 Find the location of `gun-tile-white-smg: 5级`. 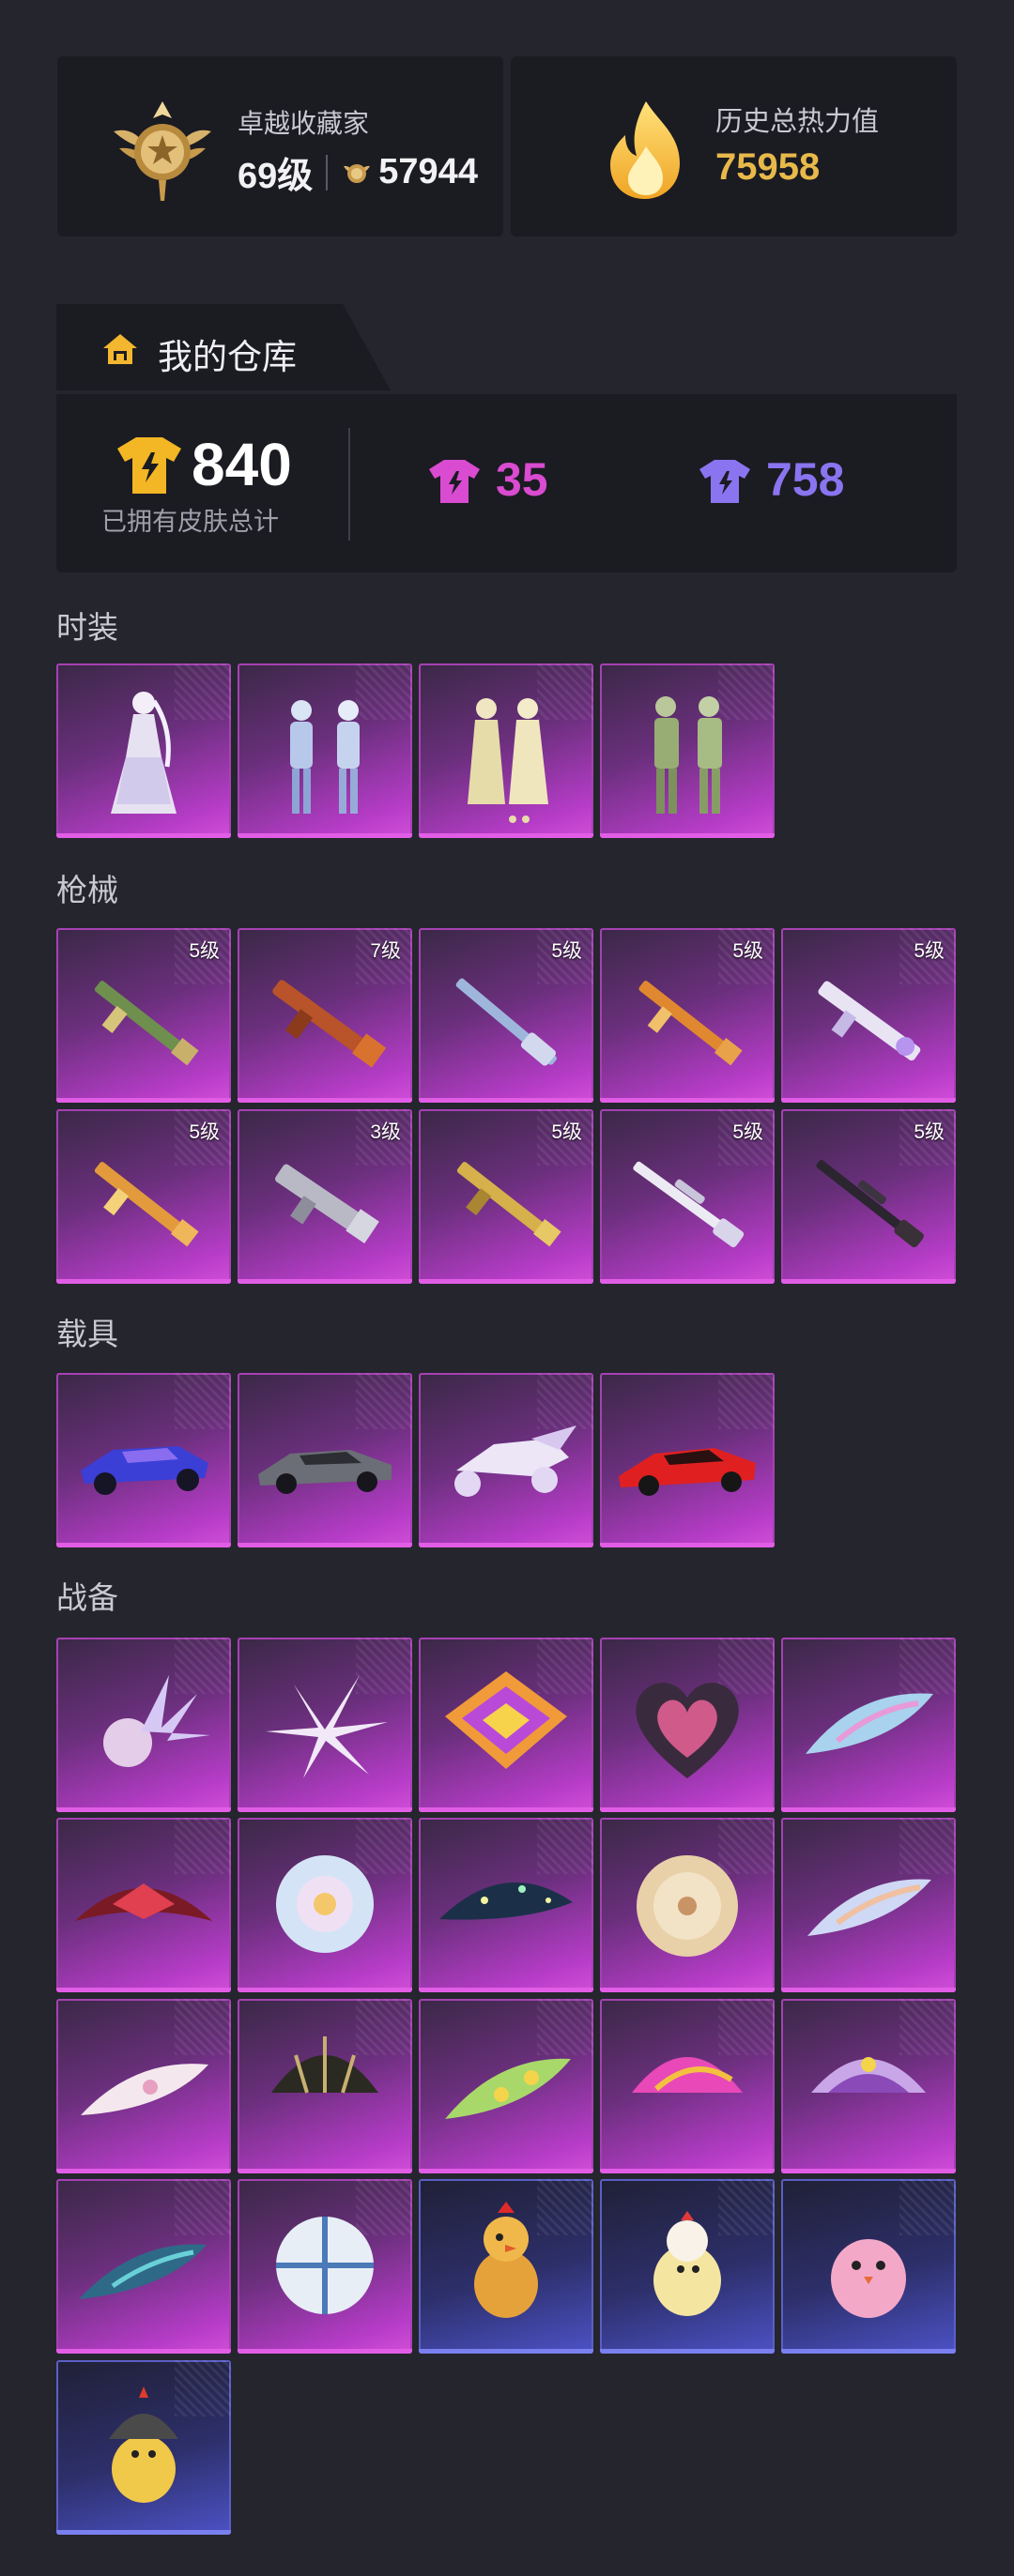

gun-tile-white-smg: 5级 is located at coordinates (869, 1015).